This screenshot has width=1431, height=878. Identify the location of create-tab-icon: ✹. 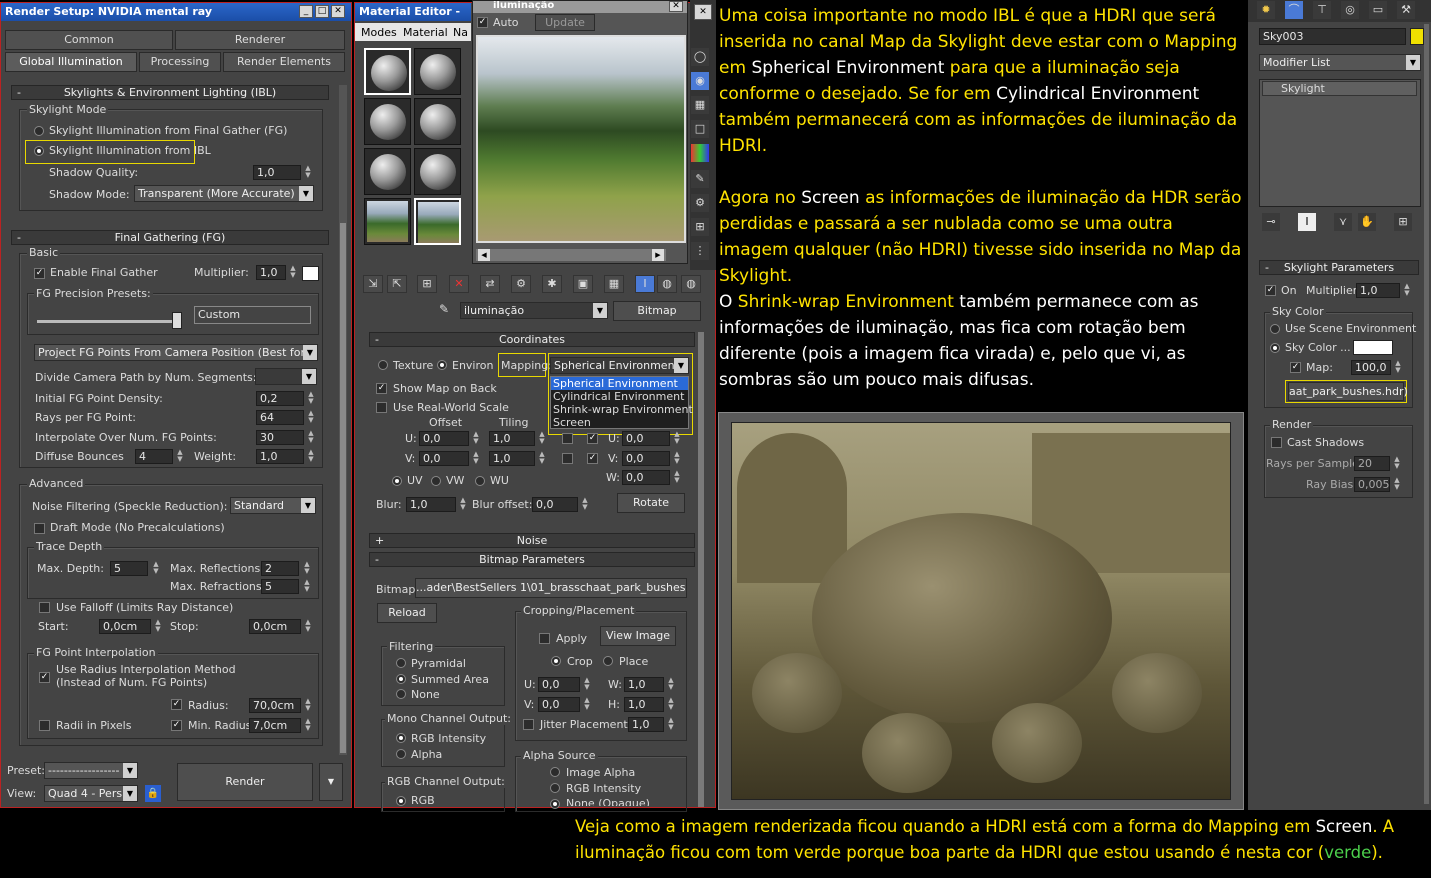
(1266, 10).